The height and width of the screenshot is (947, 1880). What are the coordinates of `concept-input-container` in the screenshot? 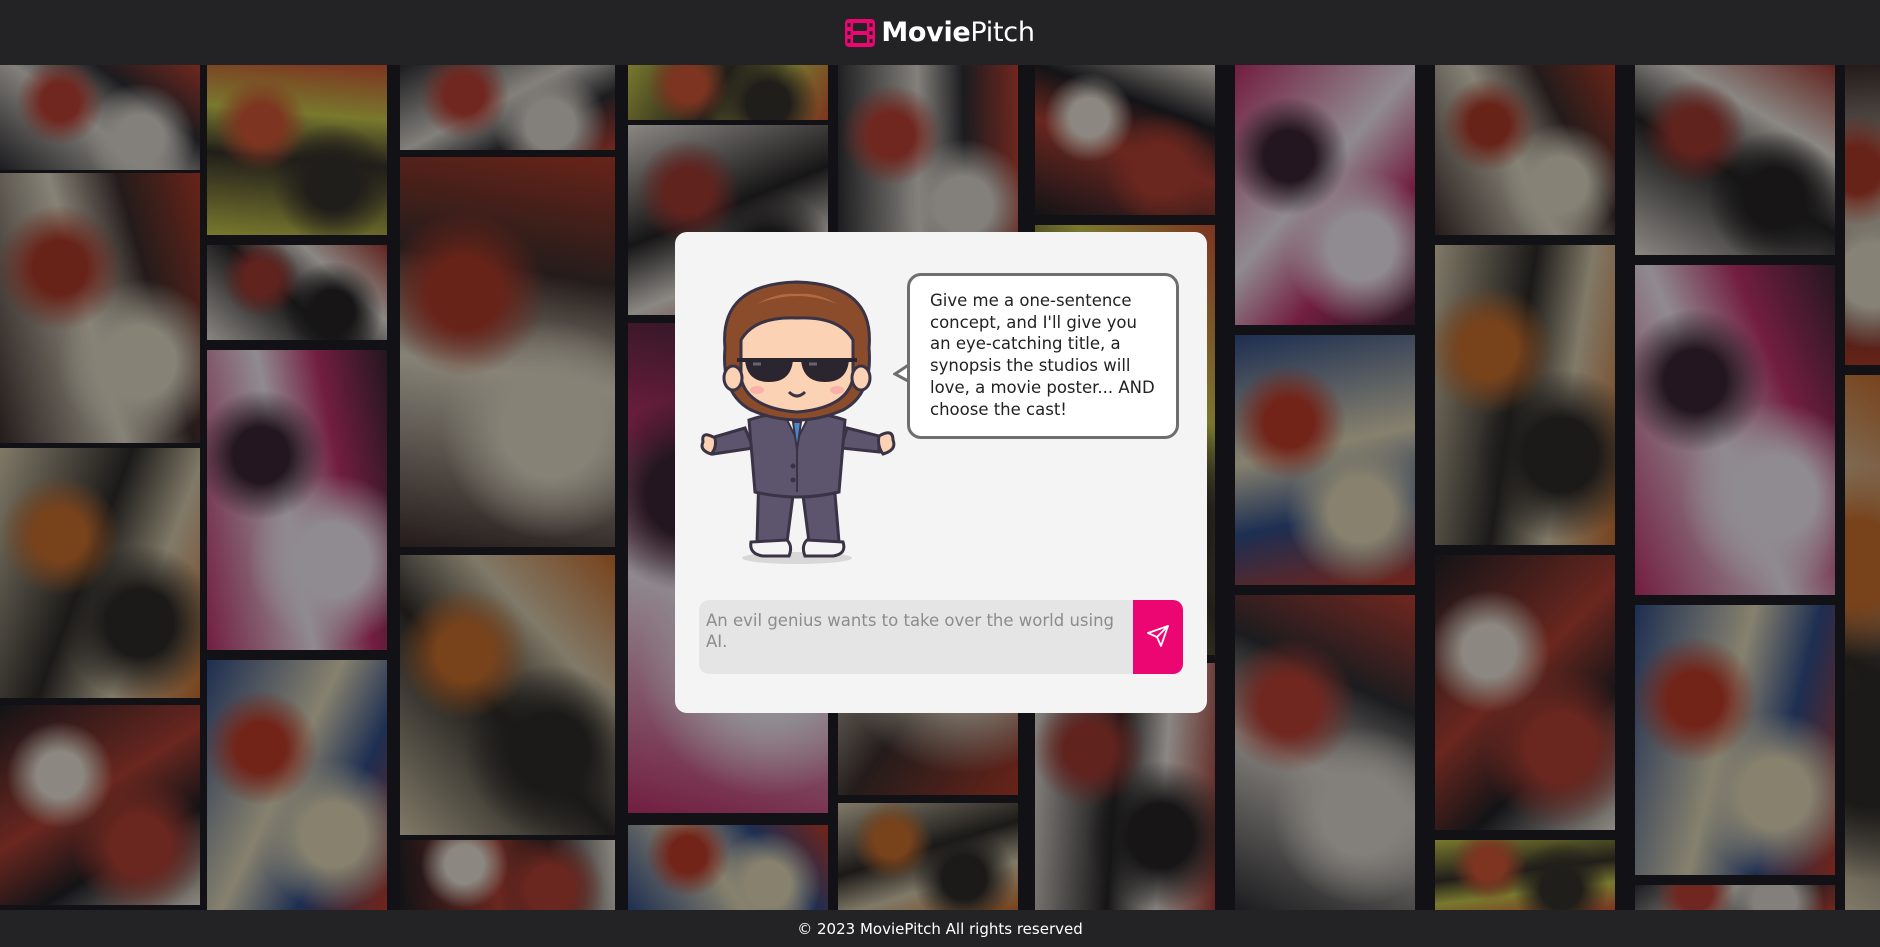 It's located at (941, 637).